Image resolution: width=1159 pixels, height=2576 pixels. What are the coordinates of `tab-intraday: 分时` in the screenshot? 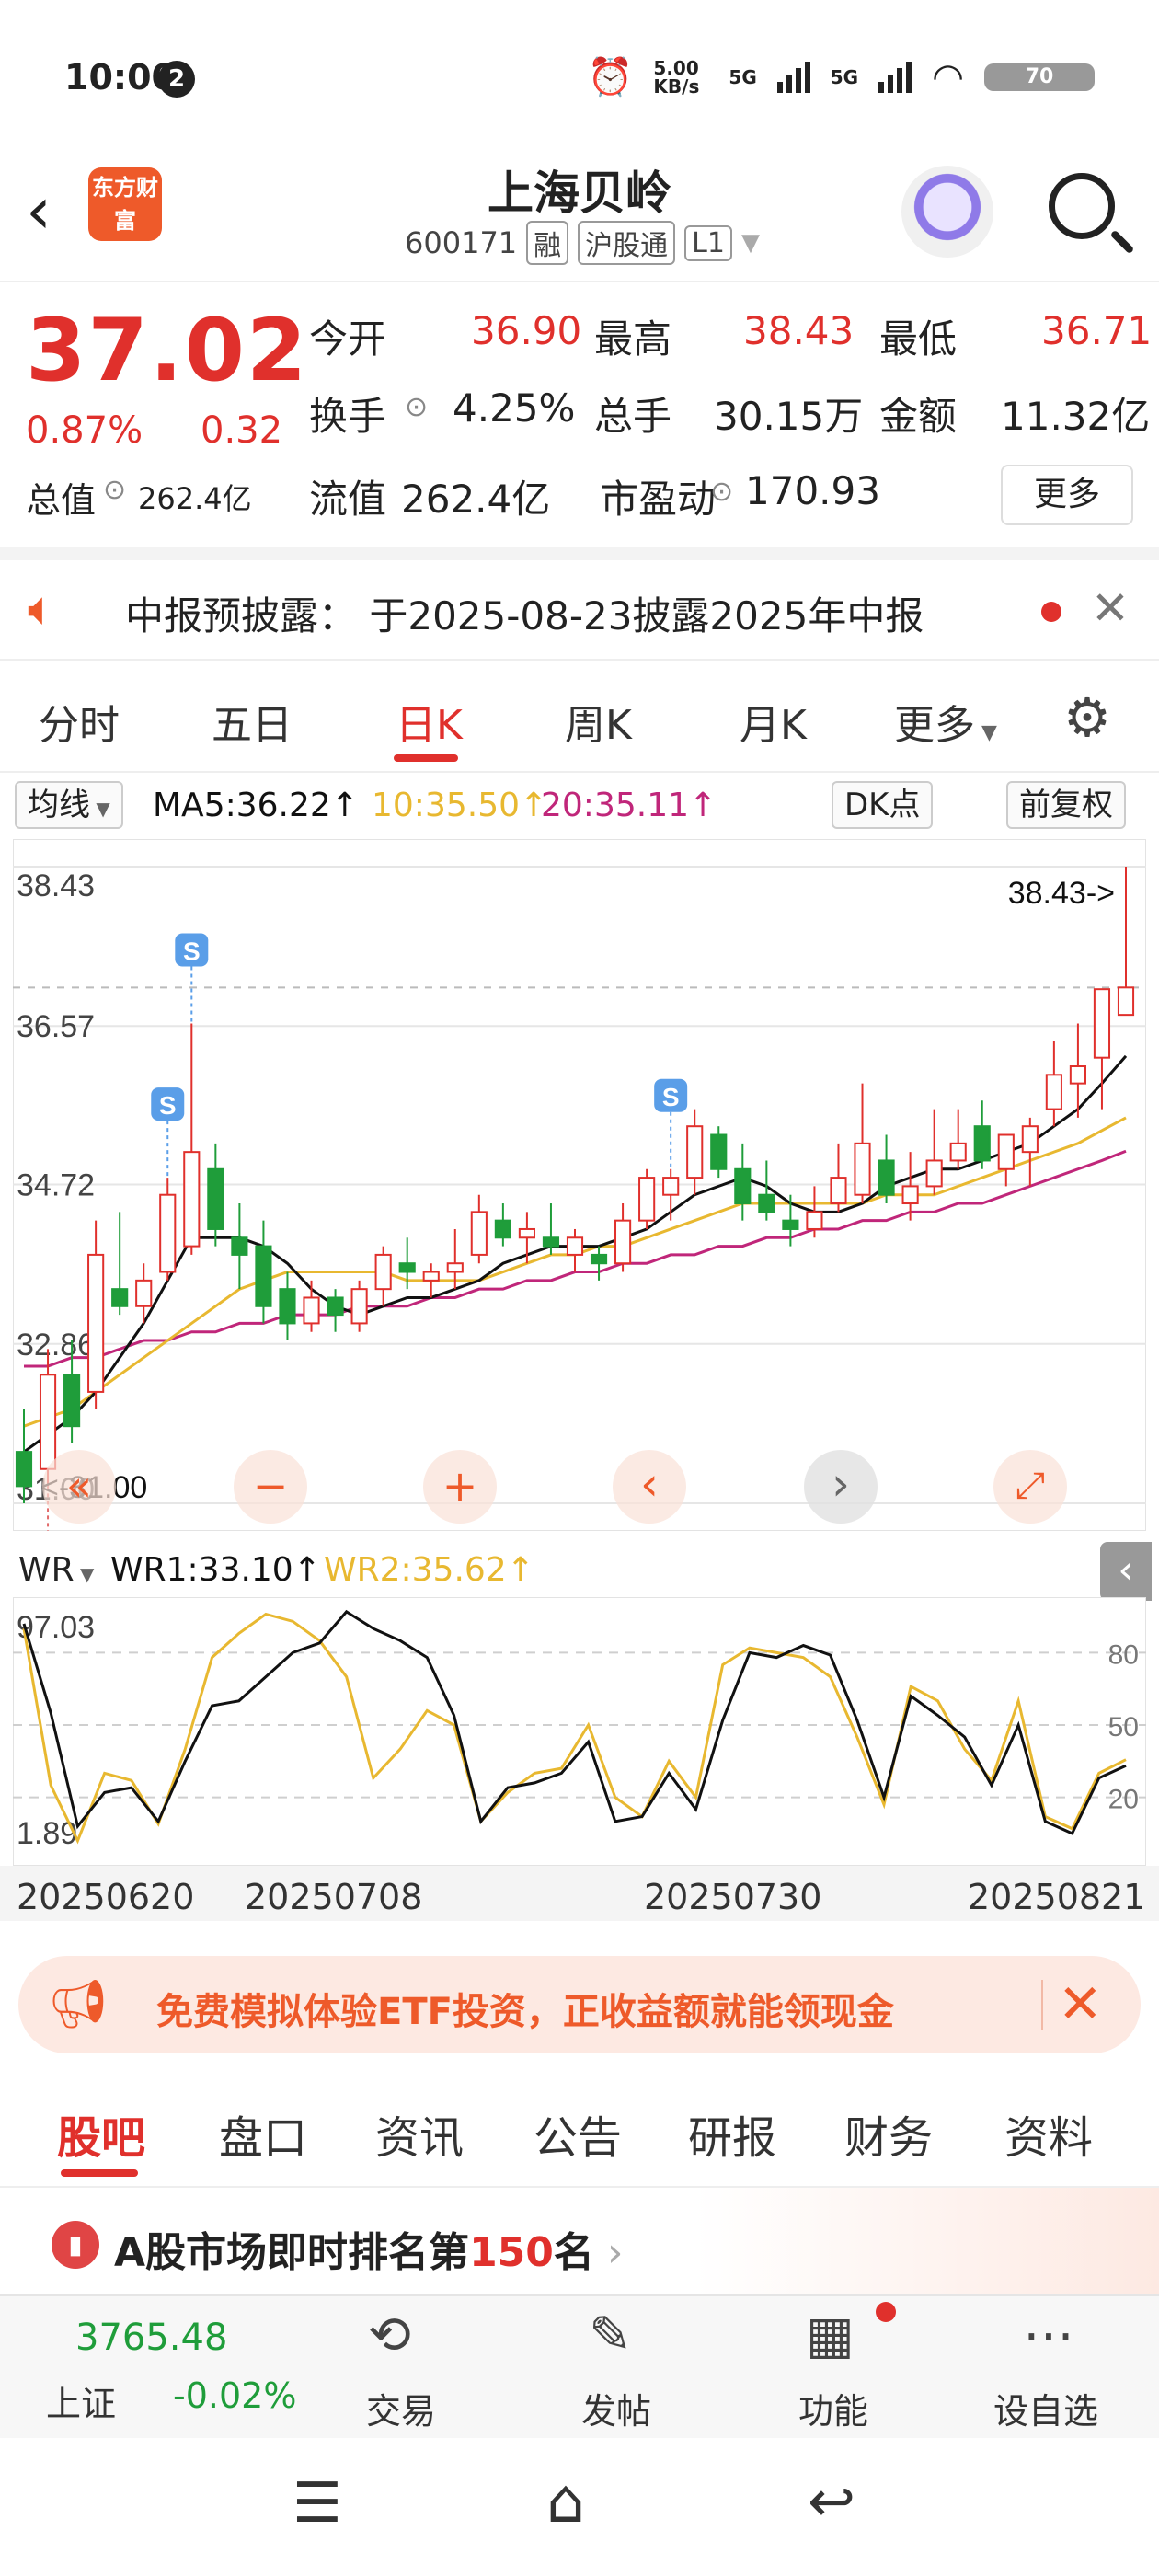 It's located at (79, 721).